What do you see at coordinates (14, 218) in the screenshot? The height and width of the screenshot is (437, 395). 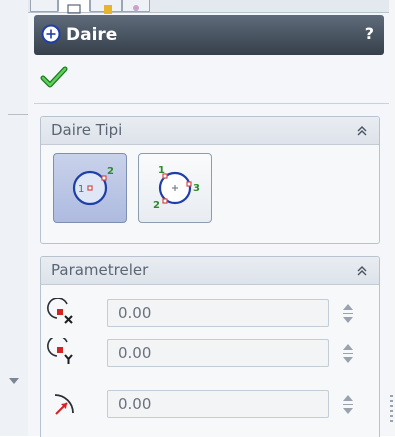 I see `left-dock-strip` at bounding box center [14, 218].